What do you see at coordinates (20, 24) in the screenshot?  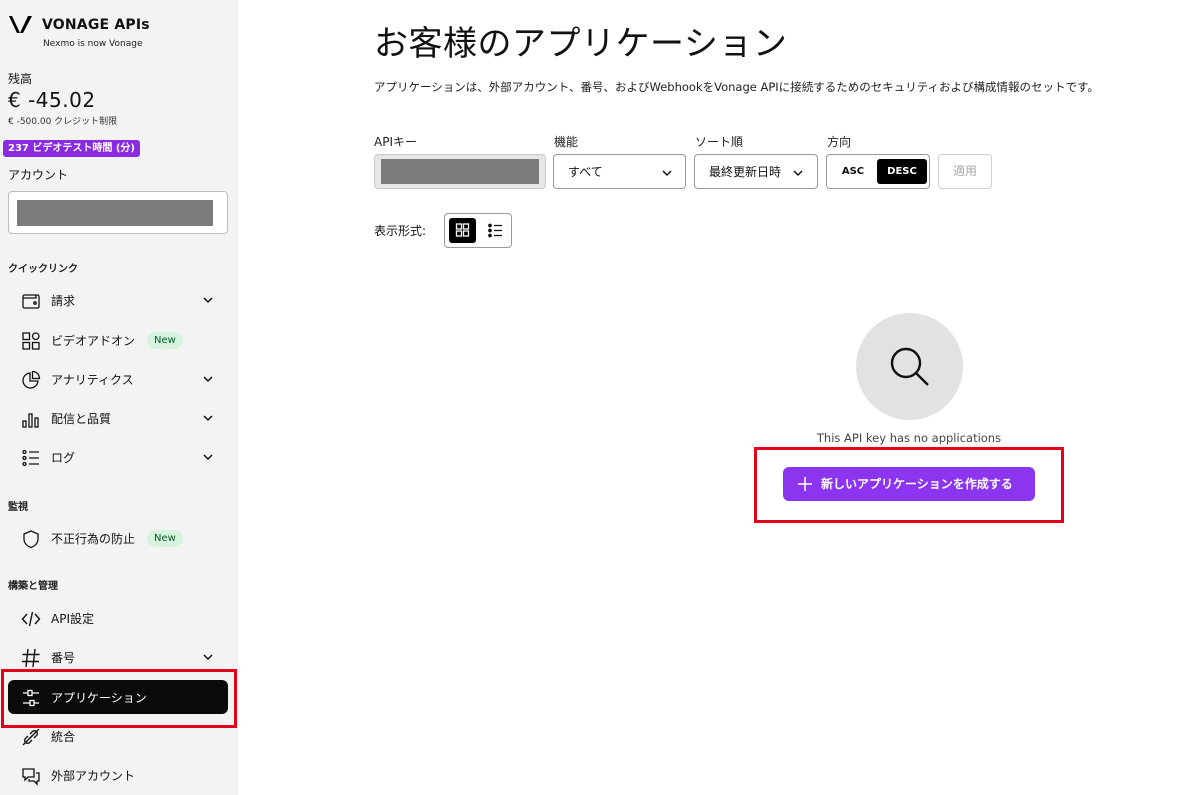 I see `vonage-logo-icon` at bounding box center [20, 24].